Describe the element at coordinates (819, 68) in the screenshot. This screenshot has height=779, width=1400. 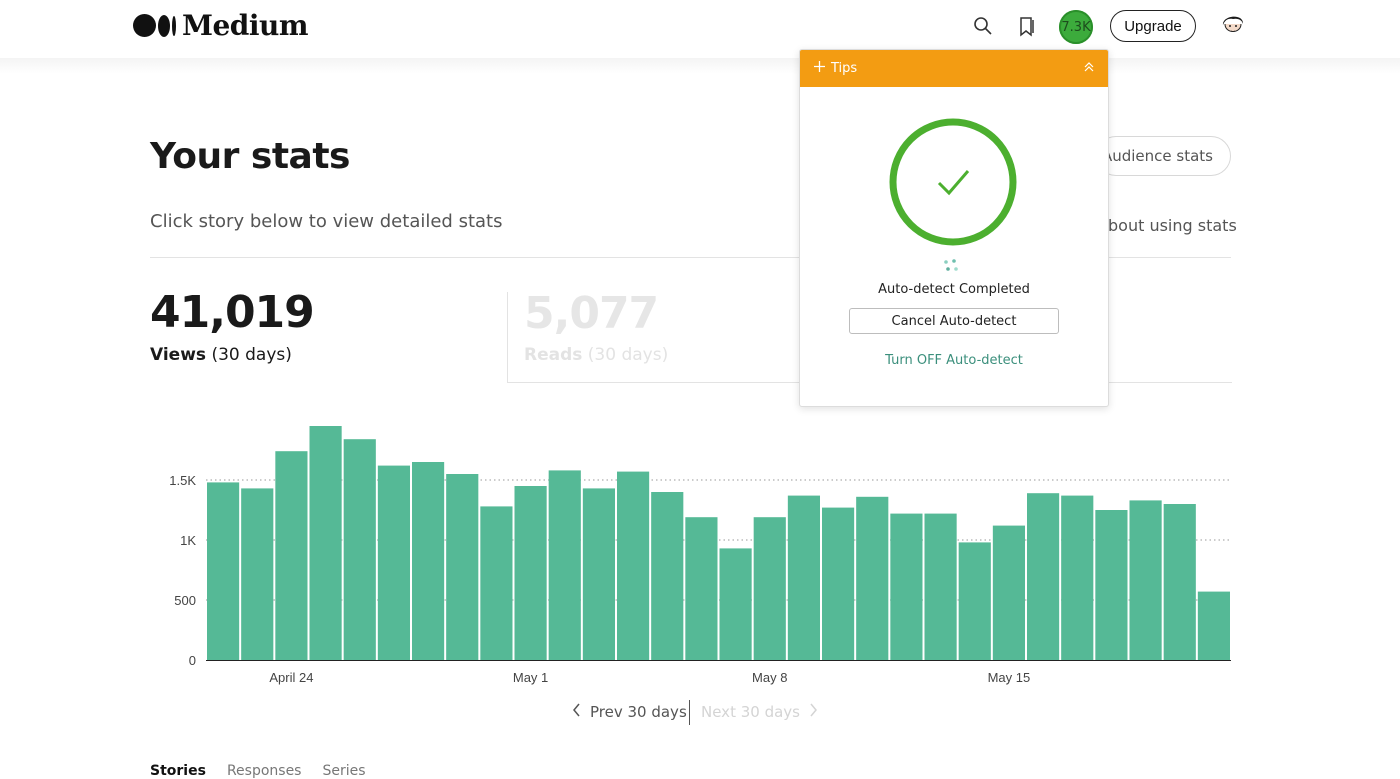
I see `plus-icon` at that location.